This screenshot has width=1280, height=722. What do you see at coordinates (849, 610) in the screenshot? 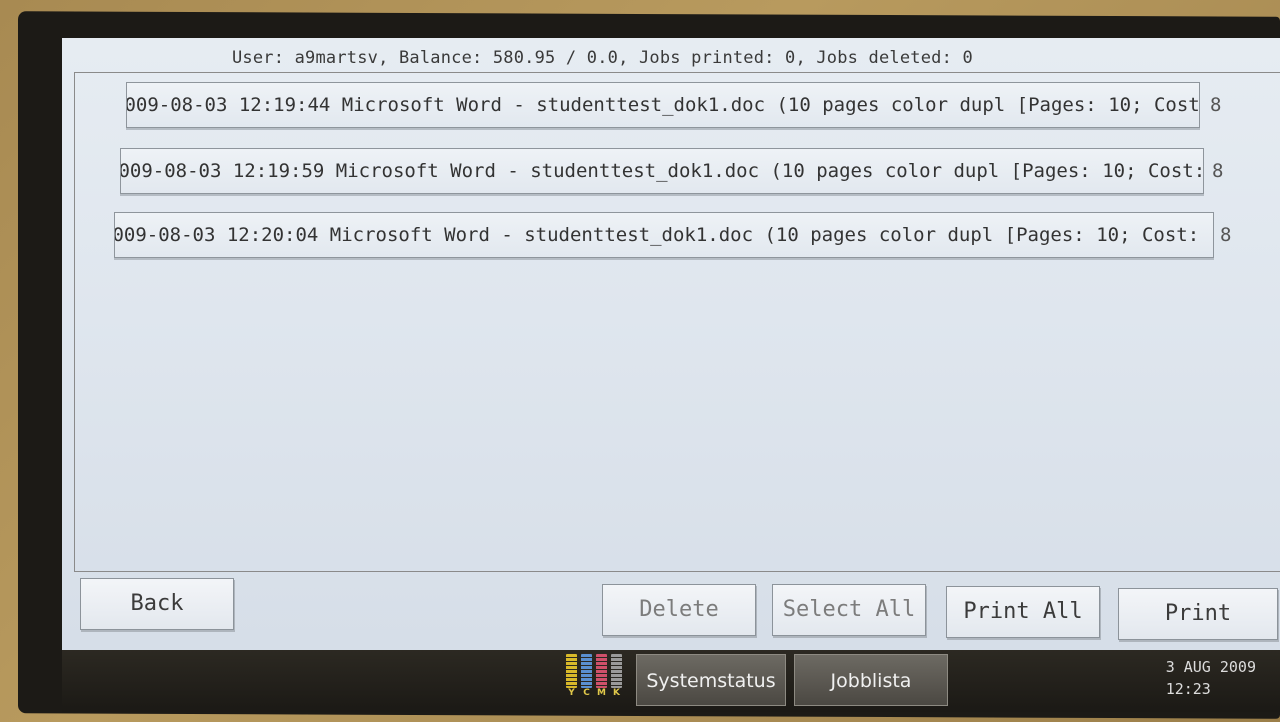
I see `select-all-button: Select All` at bounding box center [849, 610].